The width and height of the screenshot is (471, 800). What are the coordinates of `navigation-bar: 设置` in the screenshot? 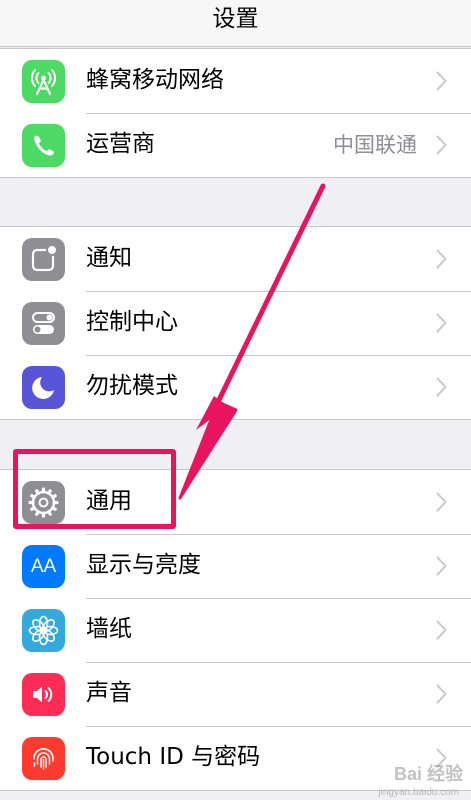 It's located at (235, 23).